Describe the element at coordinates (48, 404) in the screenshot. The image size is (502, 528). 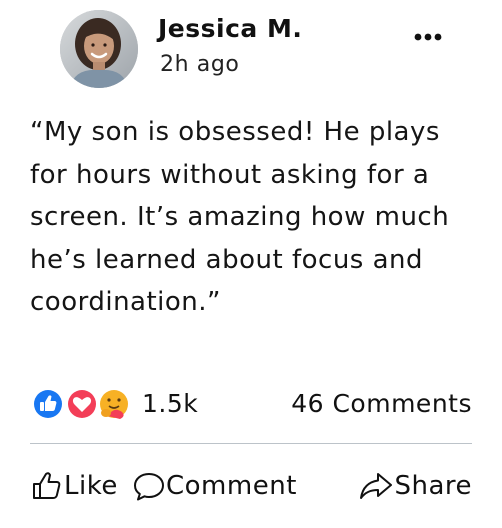
I see `like-icon` at that location.